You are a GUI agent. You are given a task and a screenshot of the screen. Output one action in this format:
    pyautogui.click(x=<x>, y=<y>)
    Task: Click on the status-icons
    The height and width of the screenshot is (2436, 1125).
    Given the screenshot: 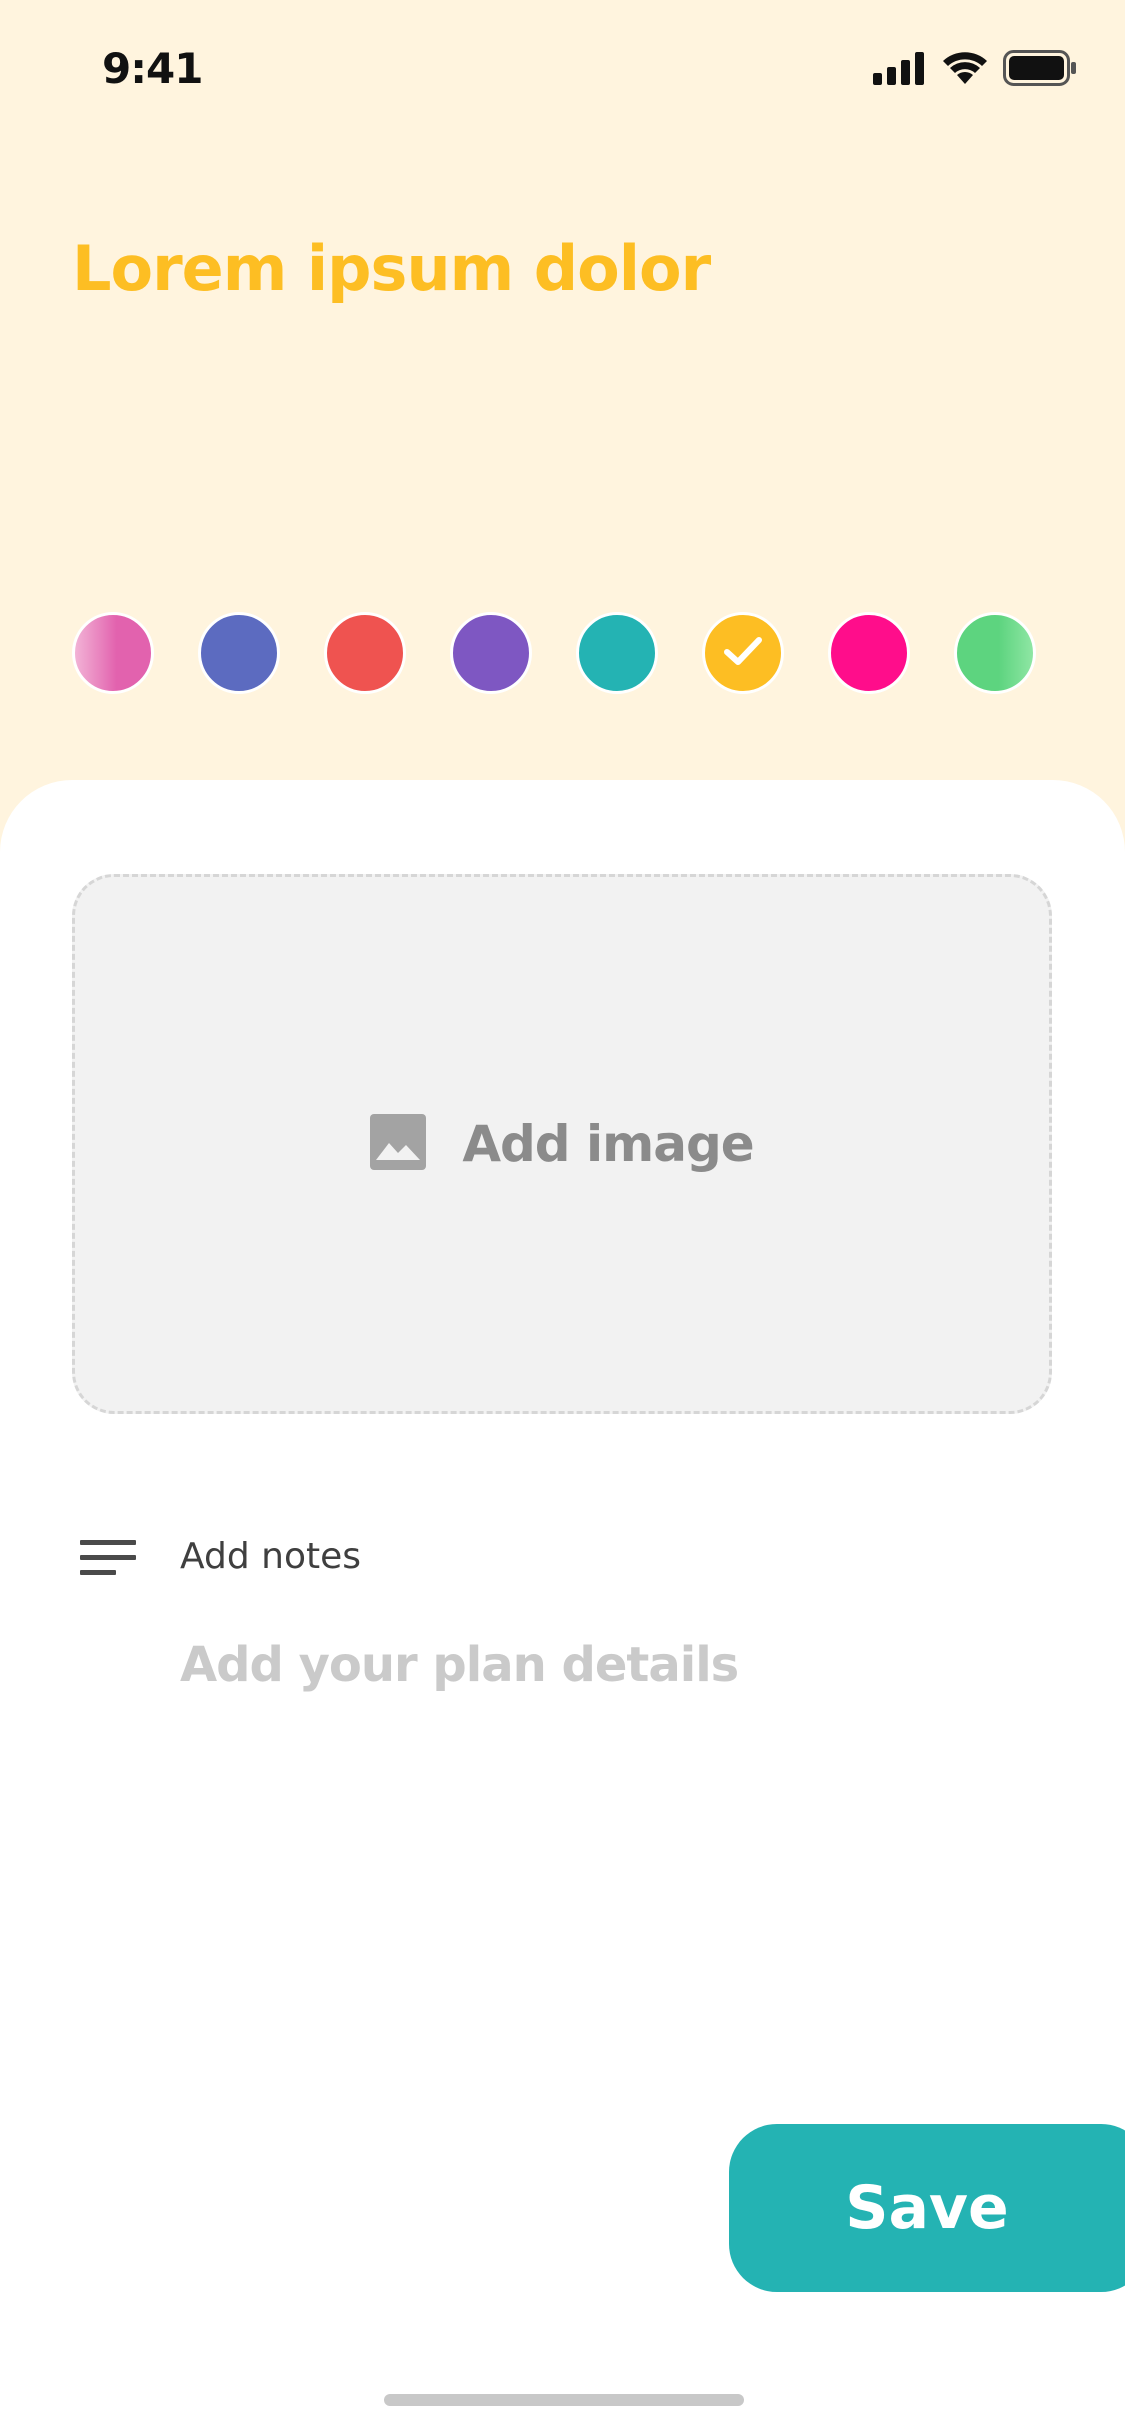 What is the action you would take?
    pyautogui.click(x=975, y=70)
    